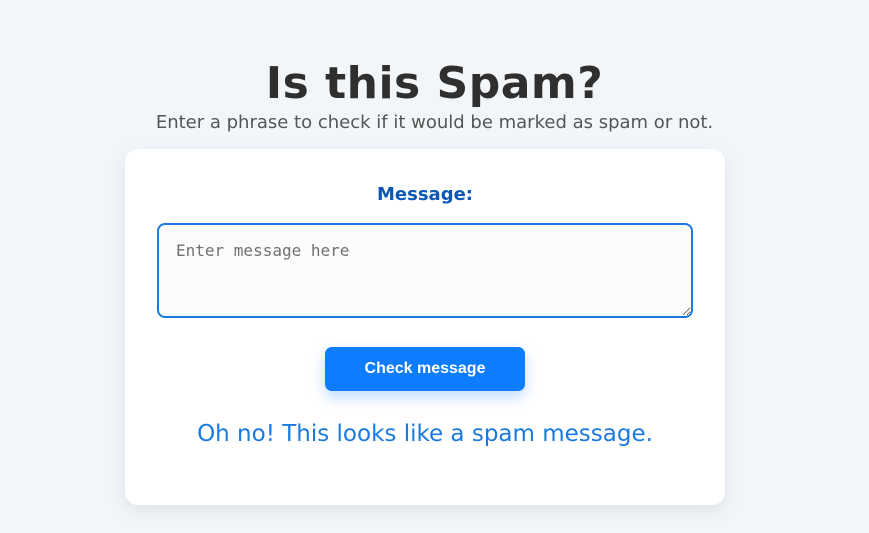 Image resolution: width=869 pixels, height=533 pixels. What do you see at coordinates (434, 84) in the screenshot?
I see `page-title: Is this Spam?` at bounding box center [434, 84].